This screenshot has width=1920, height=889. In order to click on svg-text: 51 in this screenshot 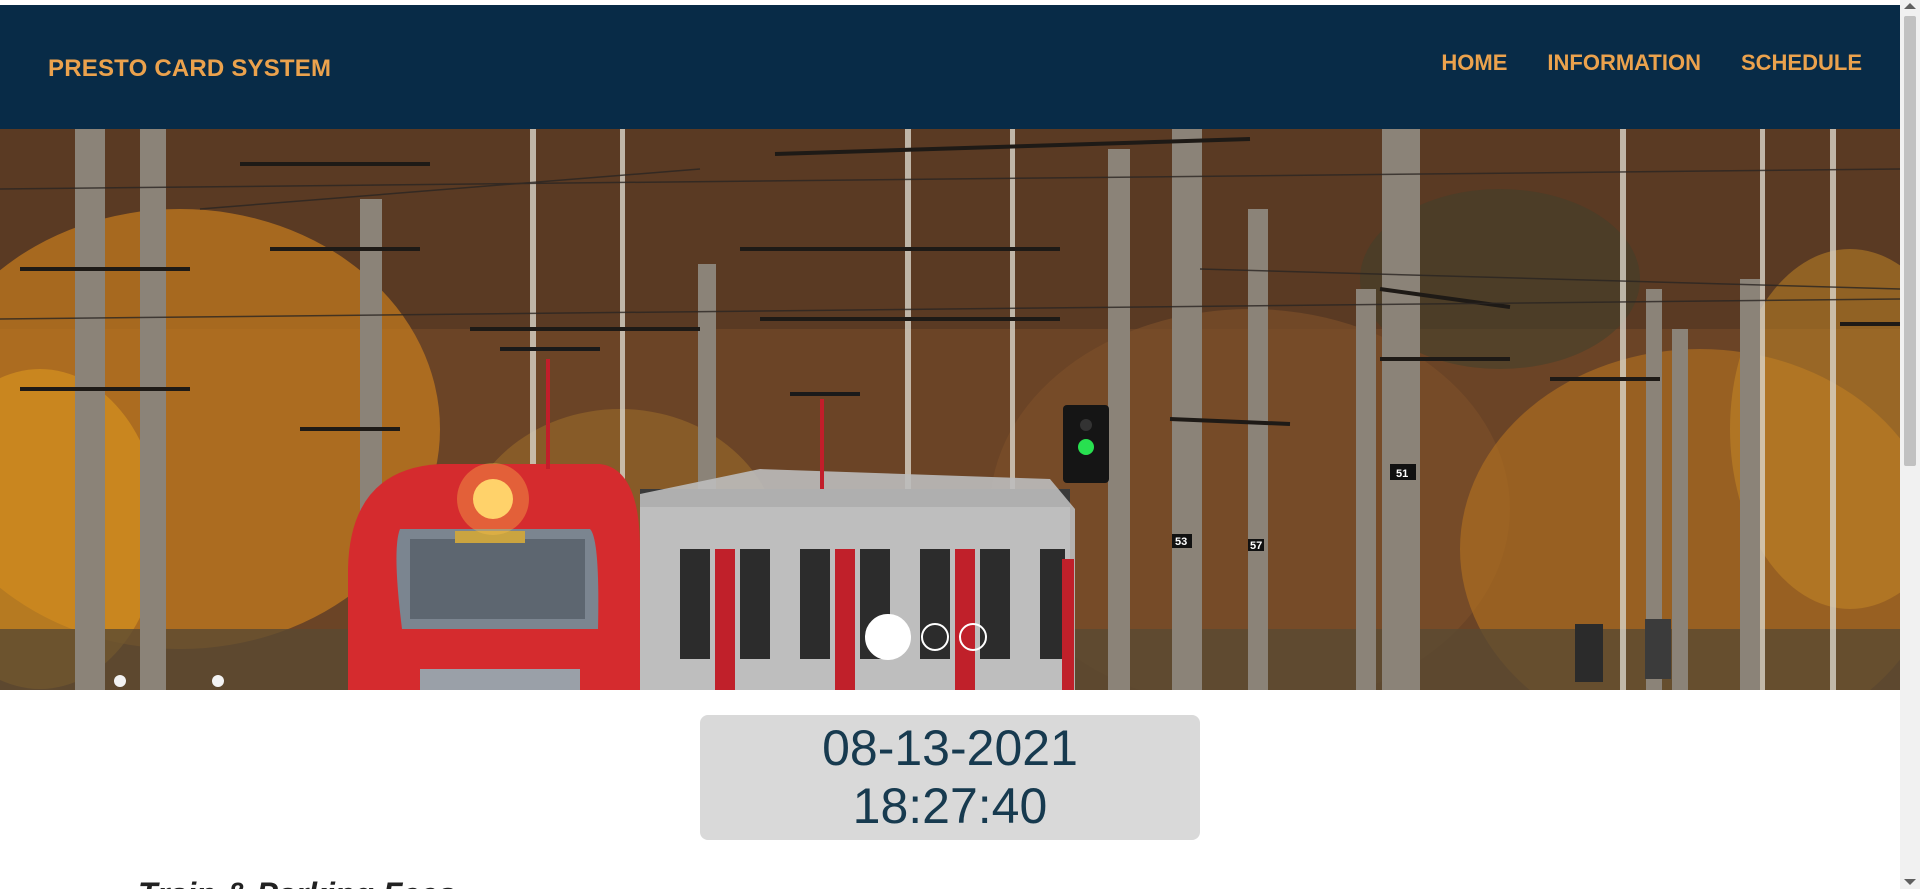, I will do `click(1402, 474)`.